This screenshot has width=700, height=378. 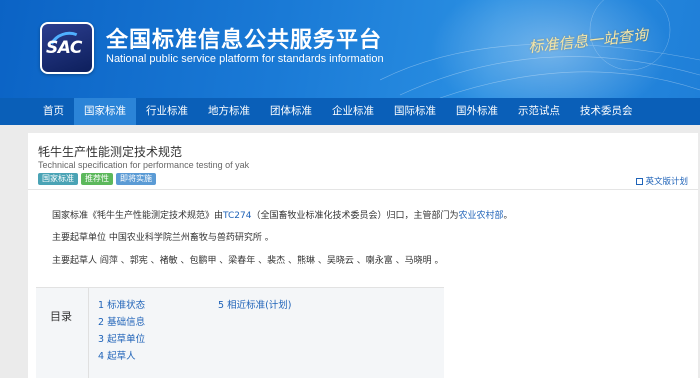 What do you see at coordinates (244, 40) in the screenshot?
I see `site-title: 全国标准信息公共服务平台` at bounding box center [244, 40].